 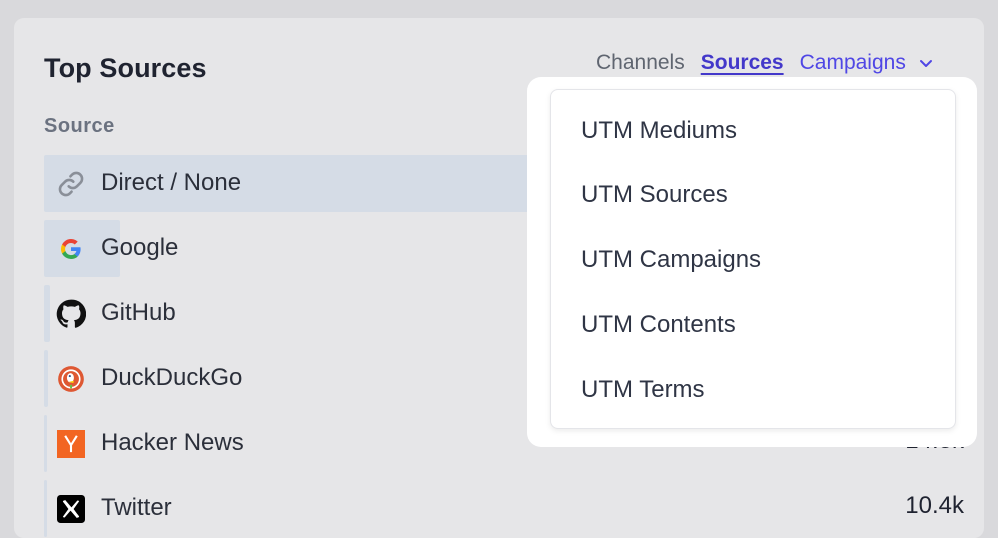 What do you see at coordinates (71, 314) in the screenshot?
I see `github-icon` at bounding box center [71, 314].